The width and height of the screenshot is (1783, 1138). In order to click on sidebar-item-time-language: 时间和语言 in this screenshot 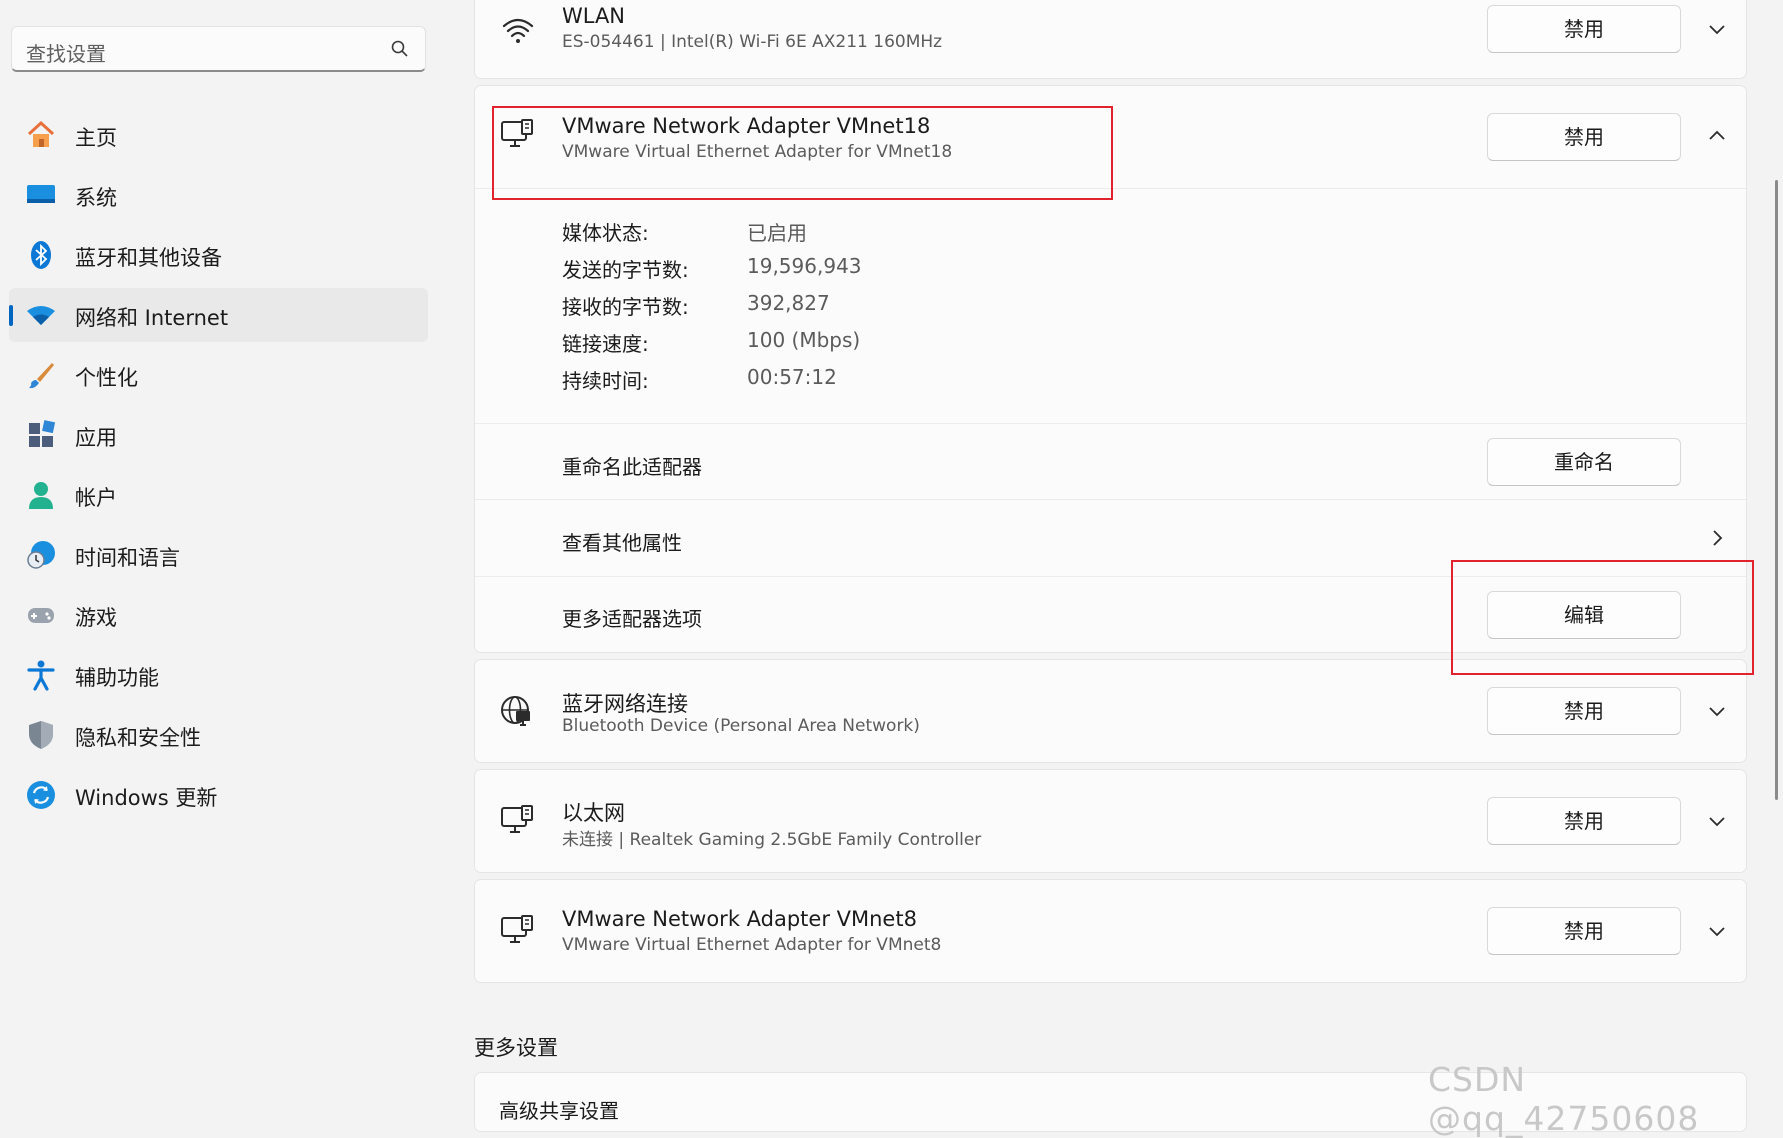, I will do `click(218, 555)`.